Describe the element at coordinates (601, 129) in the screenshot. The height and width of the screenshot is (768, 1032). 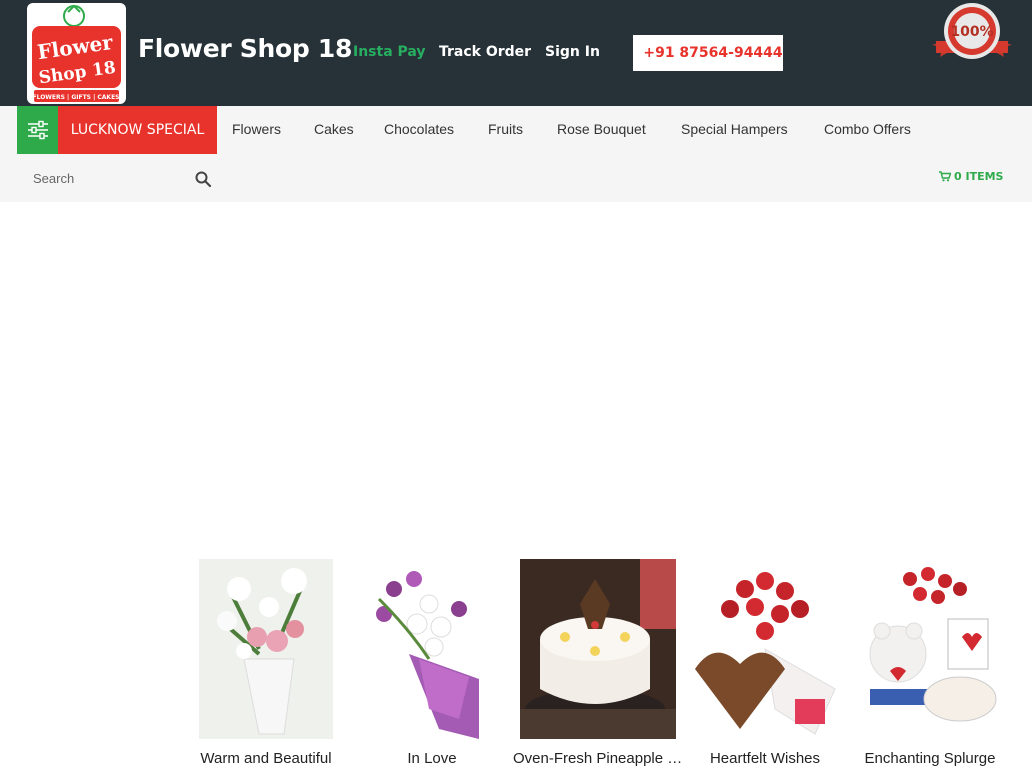
I see `nav-item-rose-bouquet: Rose Bouquet` at that location.